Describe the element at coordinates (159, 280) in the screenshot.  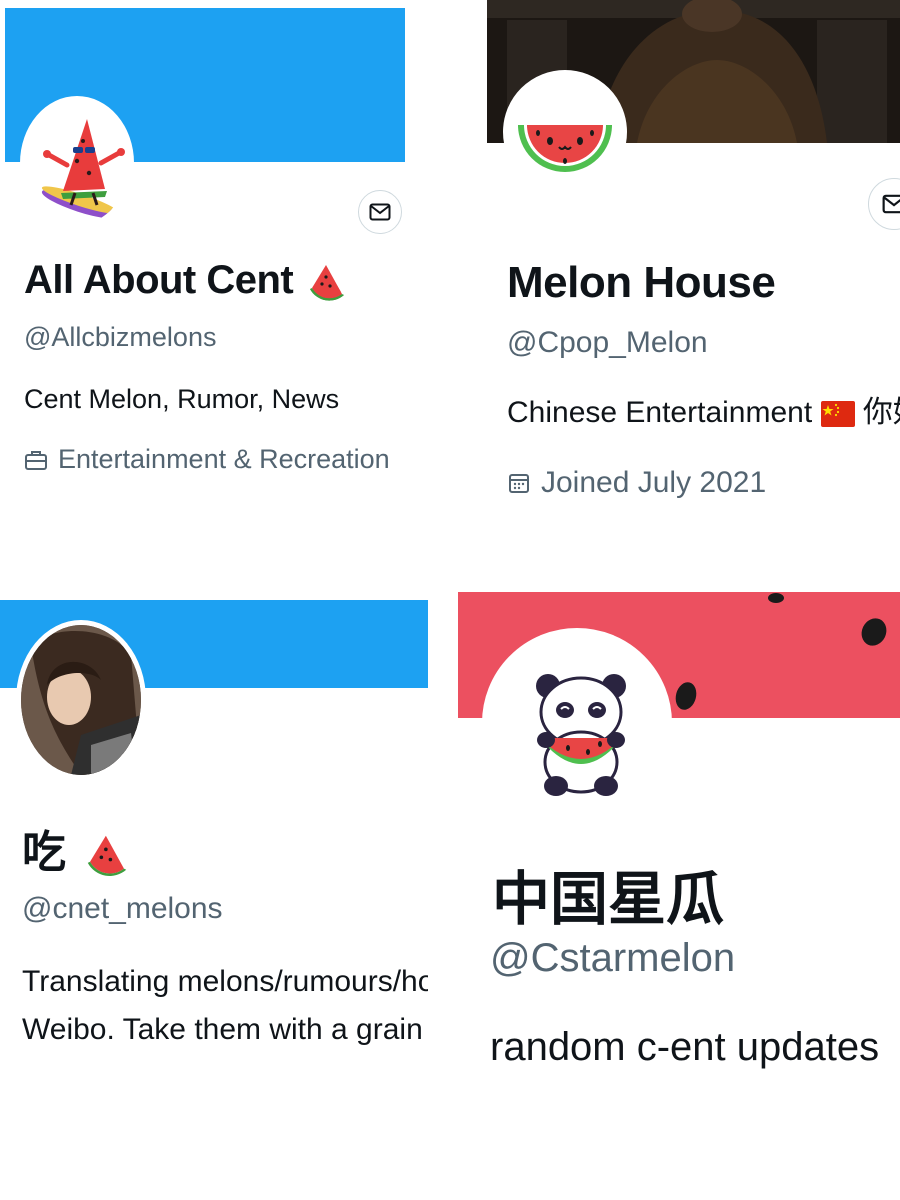
I see `display-name-text: All About Cent` at that location.